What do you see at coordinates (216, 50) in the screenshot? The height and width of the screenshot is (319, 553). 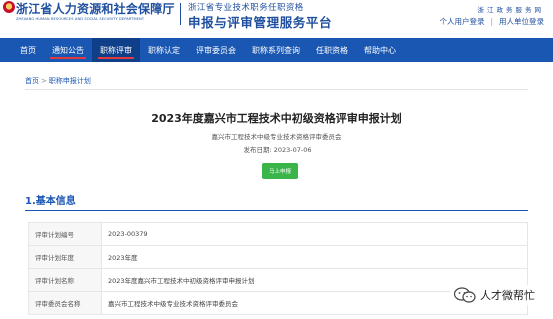 I see `nav-review-committee: 评审委员会` at bounding box center [216, 50].